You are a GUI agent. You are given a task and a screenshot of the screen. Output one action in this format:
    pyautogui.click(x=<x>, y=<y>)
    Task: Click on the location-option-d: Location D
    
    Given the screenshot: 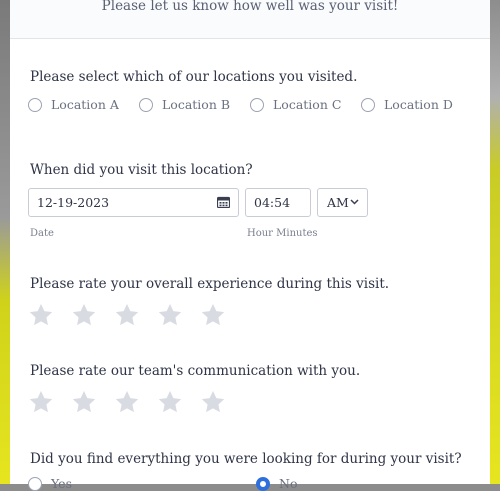 What is the action you would take?
    pyautogui.click(x=416, y=104)
    